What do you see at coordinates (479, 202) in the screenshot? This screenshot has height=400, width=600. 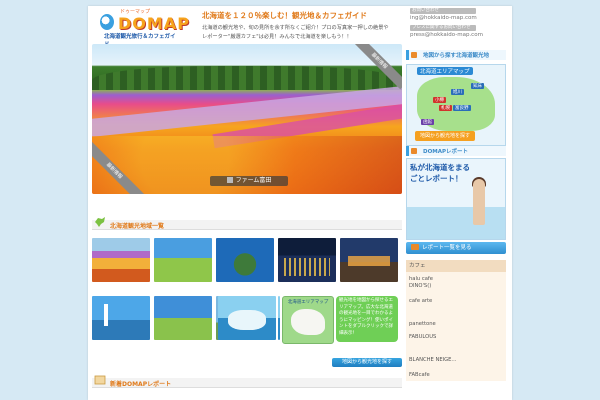 I see `reporter-figure` at bounding box center [479, 202].